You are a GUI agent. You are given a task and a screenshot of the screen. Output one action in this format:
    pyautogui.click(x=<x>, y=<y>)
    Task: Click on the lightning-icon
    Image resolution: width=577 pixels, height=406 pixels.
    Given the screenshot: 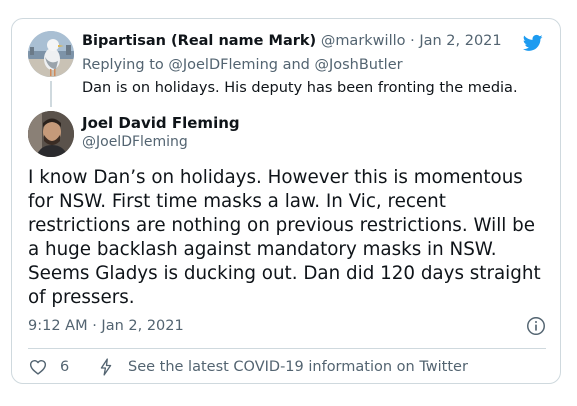 What is the action you would take?
    pyautogui.click(x=106, y=367)
    